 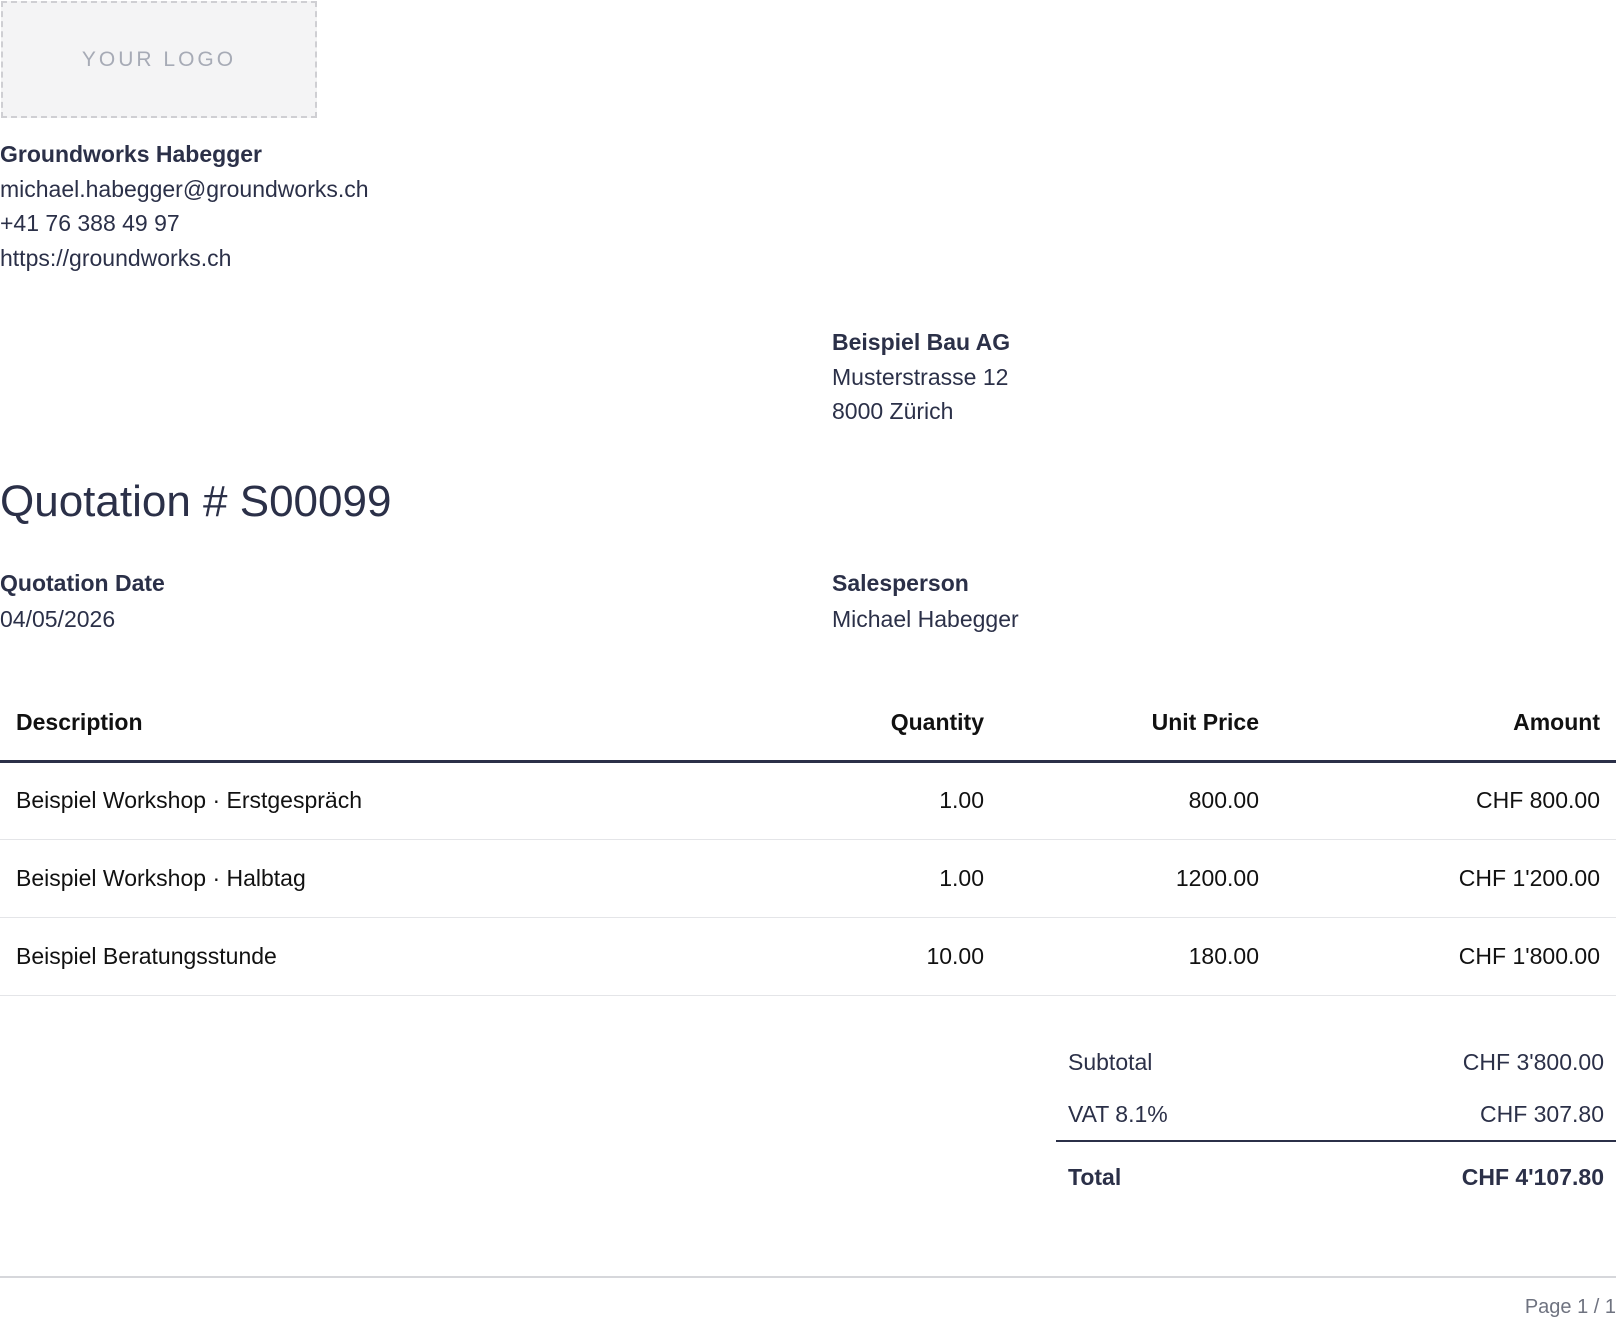 What do you see at coordinates (1137, 800) in the screenshot?
I see `row-unit-price: 800.00` at bounding box center [1137, 800].